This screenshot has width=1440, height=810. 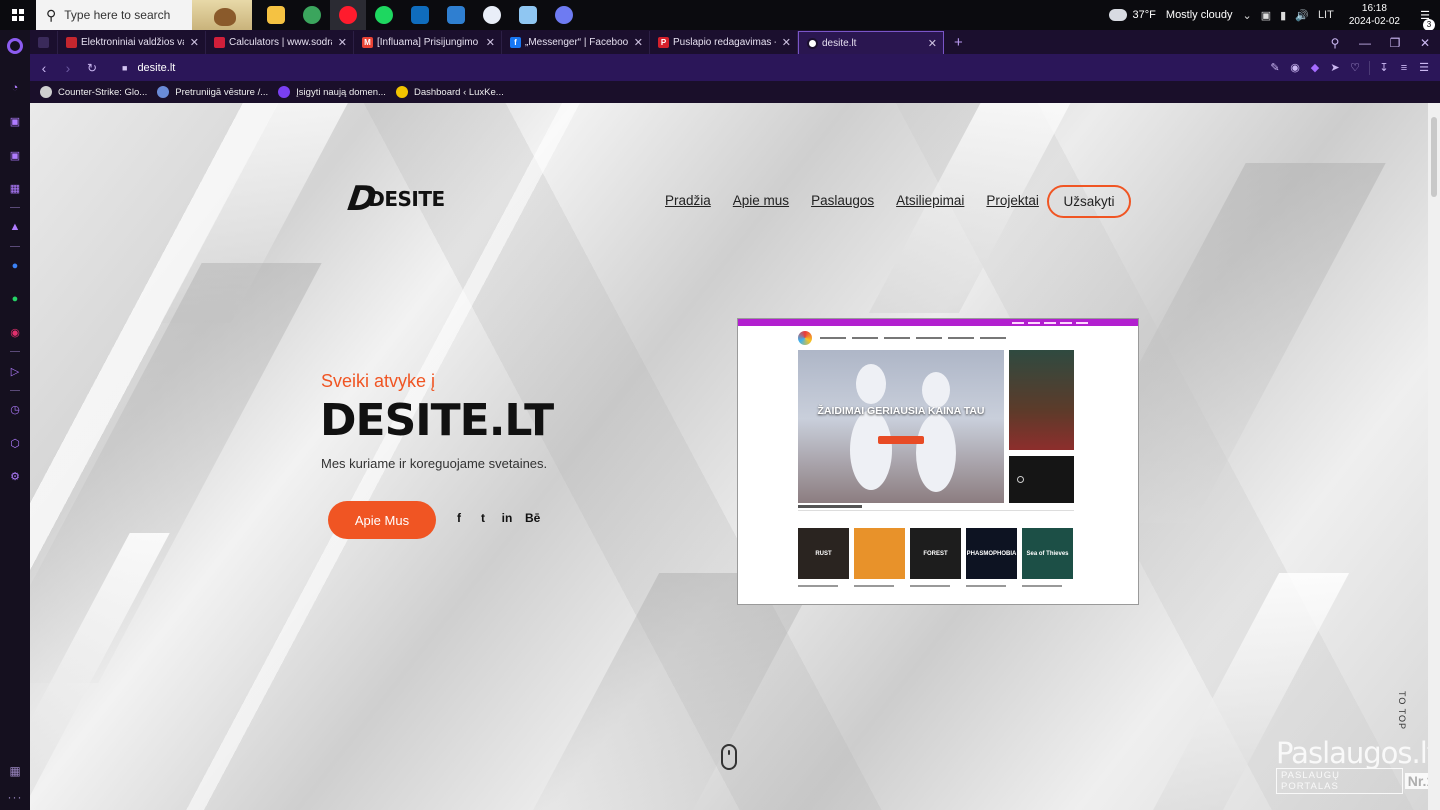 I want to click on taskbar-search: ⚲ Type here to search, so click(x=144, y=15).